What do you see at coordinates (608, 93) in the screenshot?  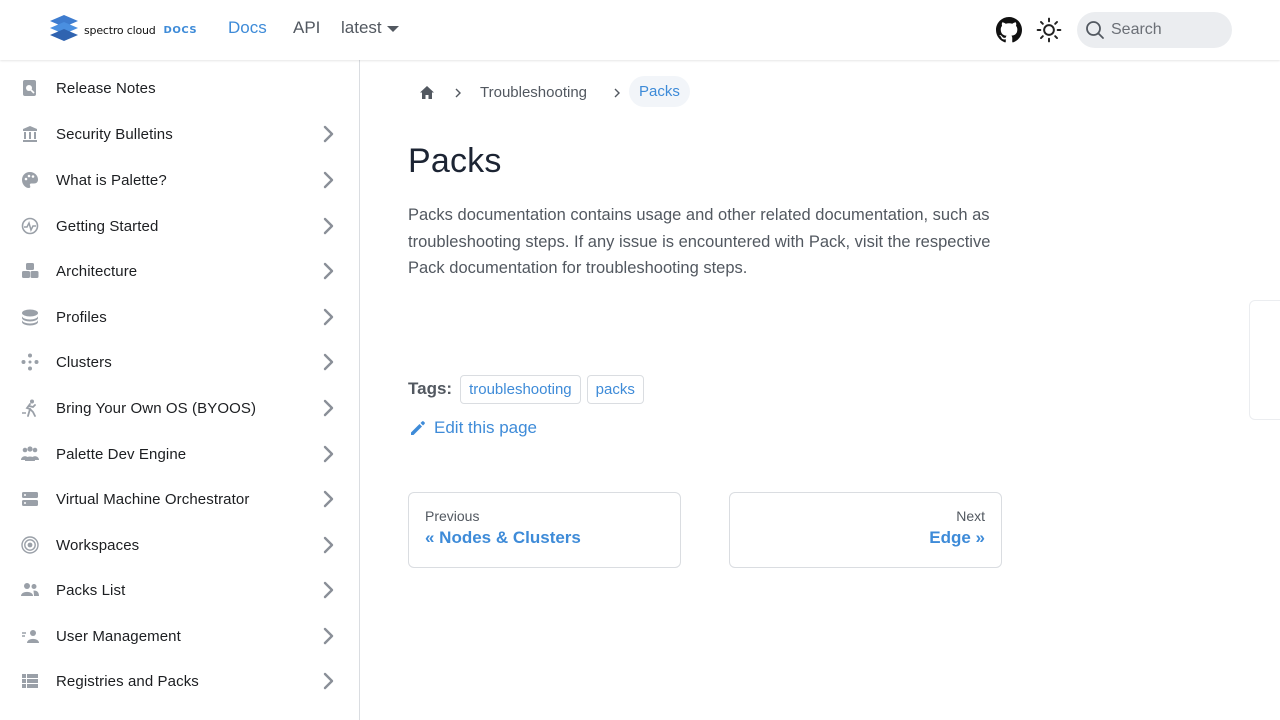 I see `breadcrumb: Troubleshooting Packs` at bounding box center [608, 93].